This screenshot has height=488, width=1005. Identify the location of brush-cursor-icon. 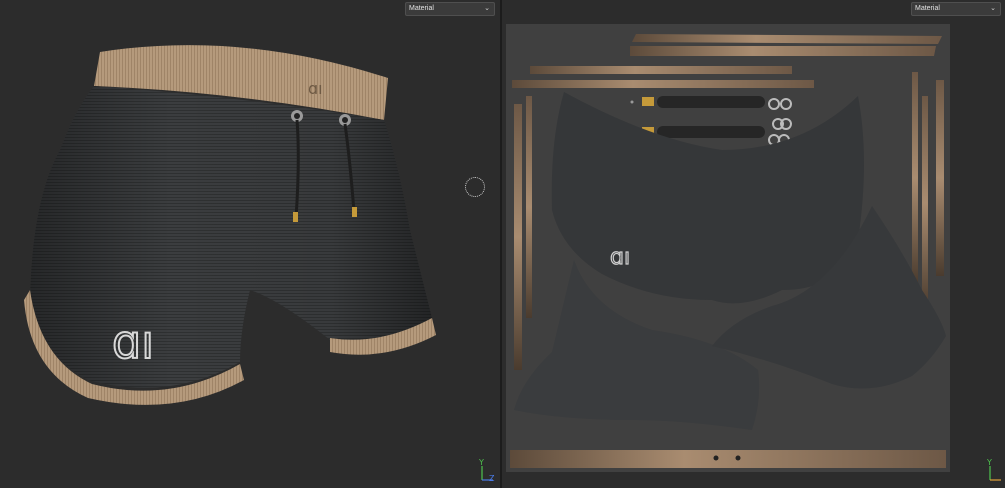
(475, 187).